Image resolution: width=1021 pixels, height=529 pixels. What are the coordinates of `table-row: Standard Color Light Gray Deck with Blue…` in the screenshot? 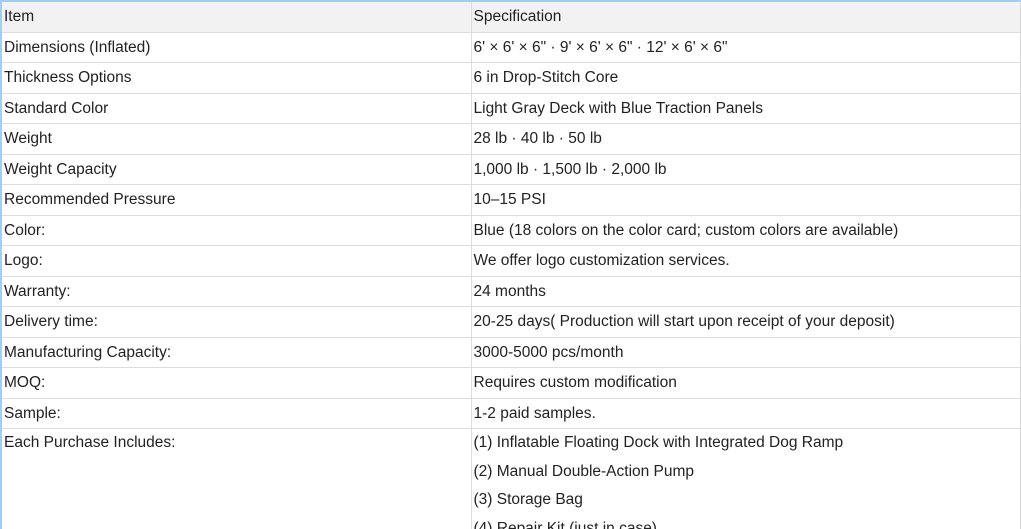 It's located at (511, 108).